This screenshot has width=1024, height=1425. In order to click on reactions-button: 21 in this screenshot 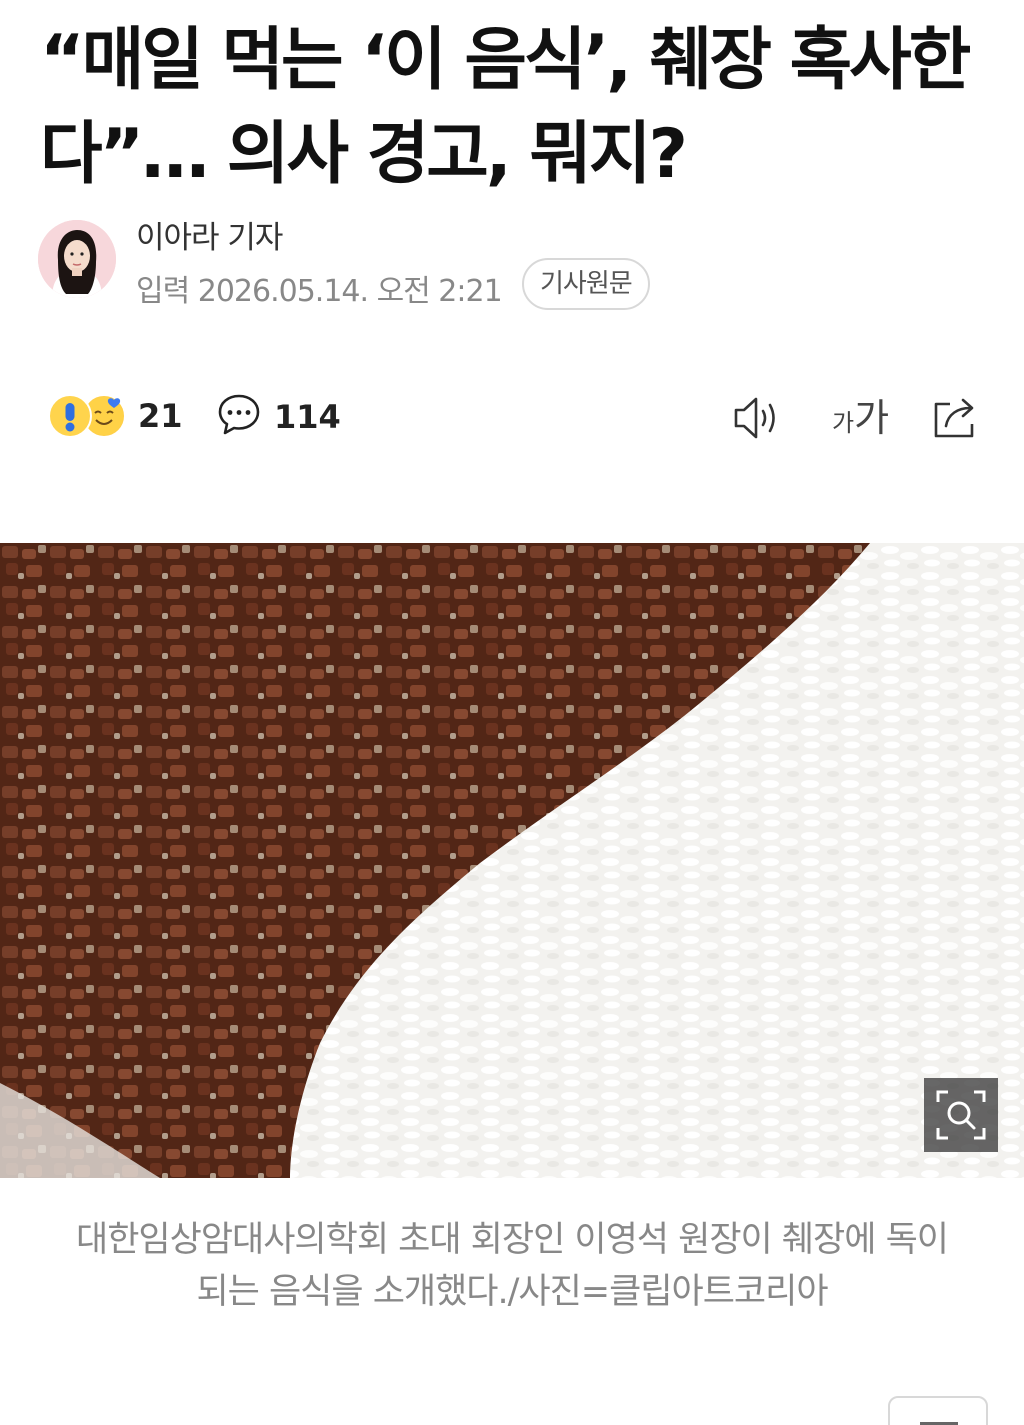, I will do `click(115, 416)`.